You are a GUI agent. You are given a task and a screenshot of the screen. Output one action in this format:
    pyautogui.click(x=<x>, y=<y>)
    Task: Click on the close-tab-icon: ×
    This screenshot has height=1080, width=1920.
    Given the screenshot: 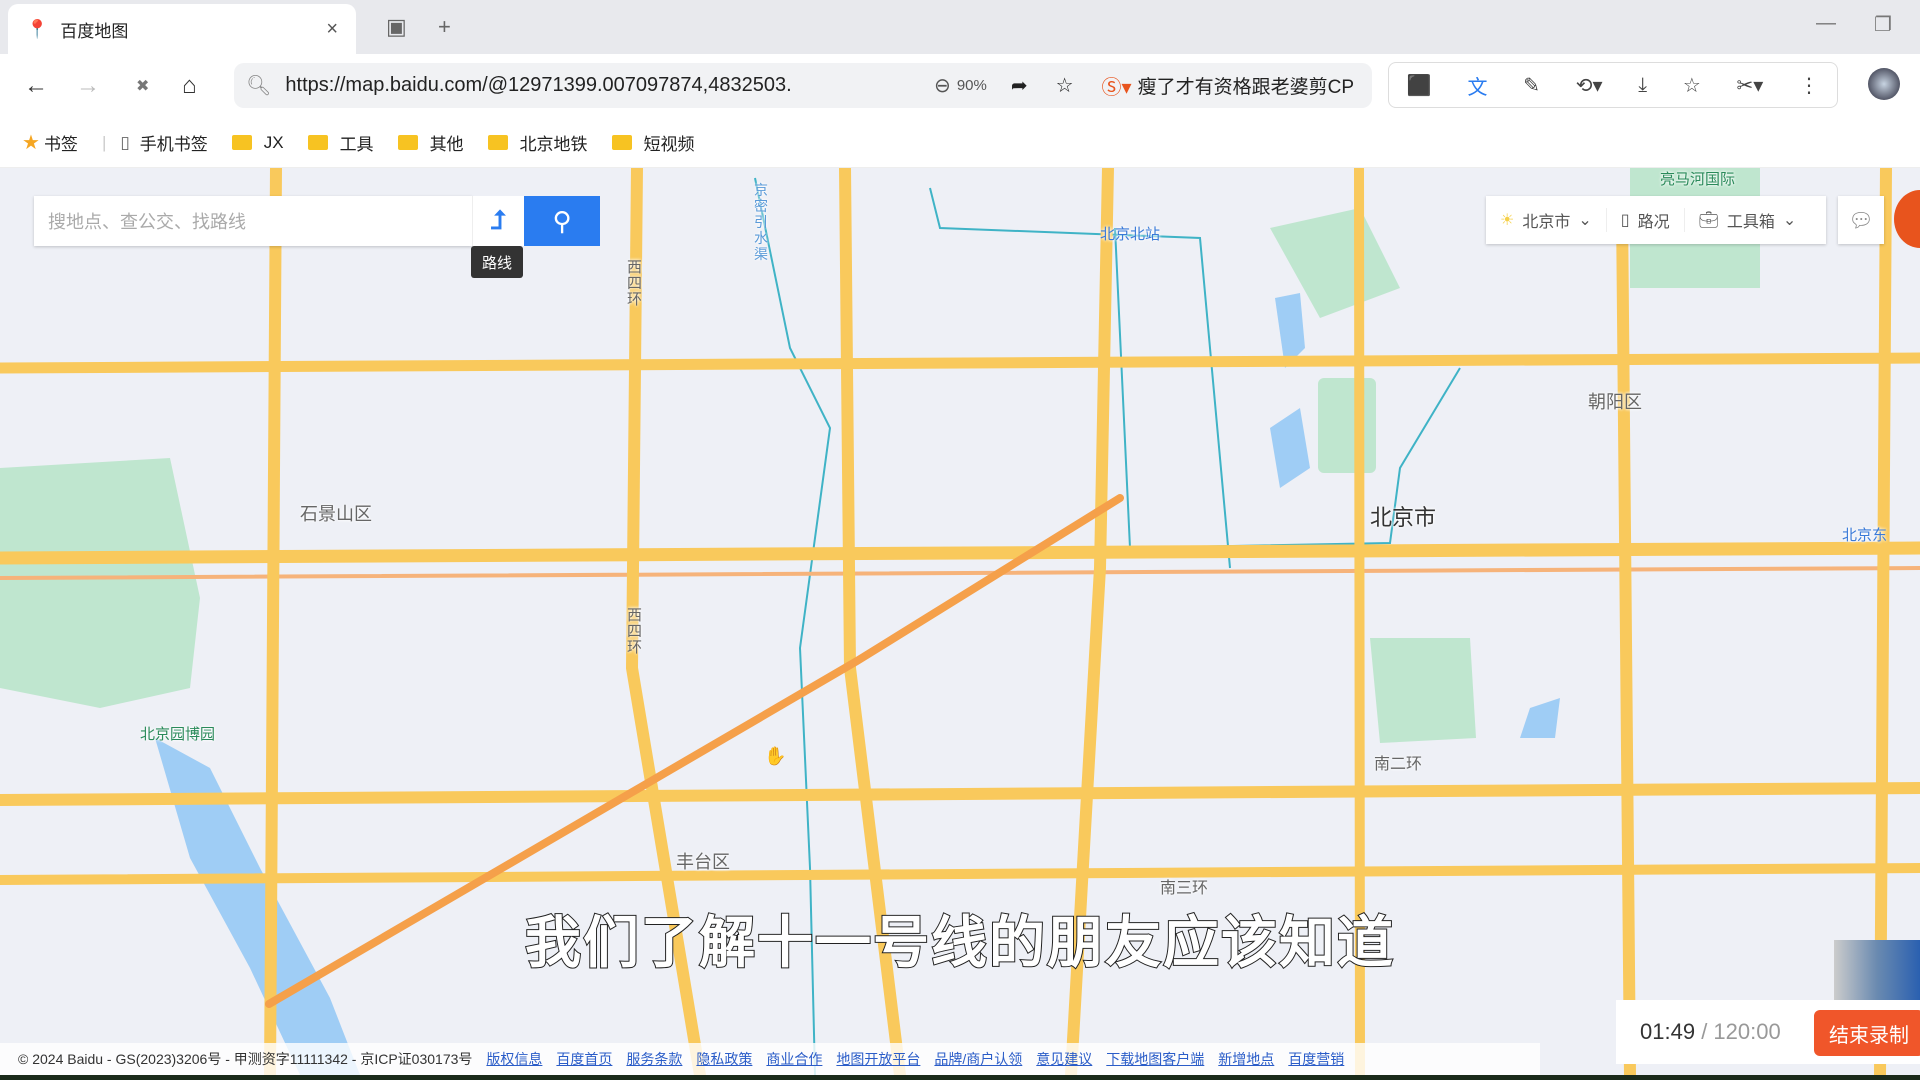 What is the action you would take?
    pyautogui.click(x=332, y=29)
    